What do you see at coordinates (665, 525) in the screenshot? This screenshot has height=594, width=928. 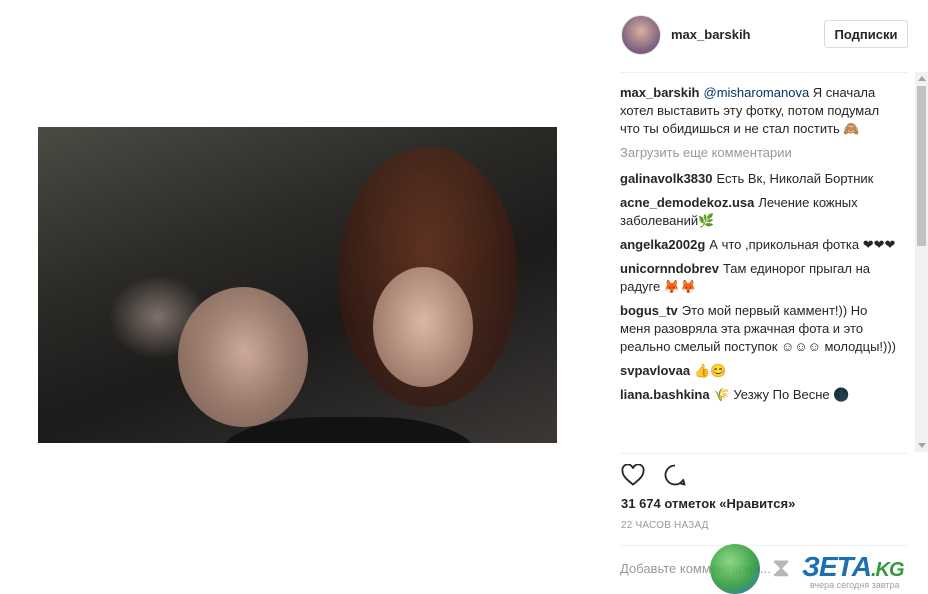 I see `post-time: 22 ЧАСОВ НАЗАД` at bounding box center [665, 525].